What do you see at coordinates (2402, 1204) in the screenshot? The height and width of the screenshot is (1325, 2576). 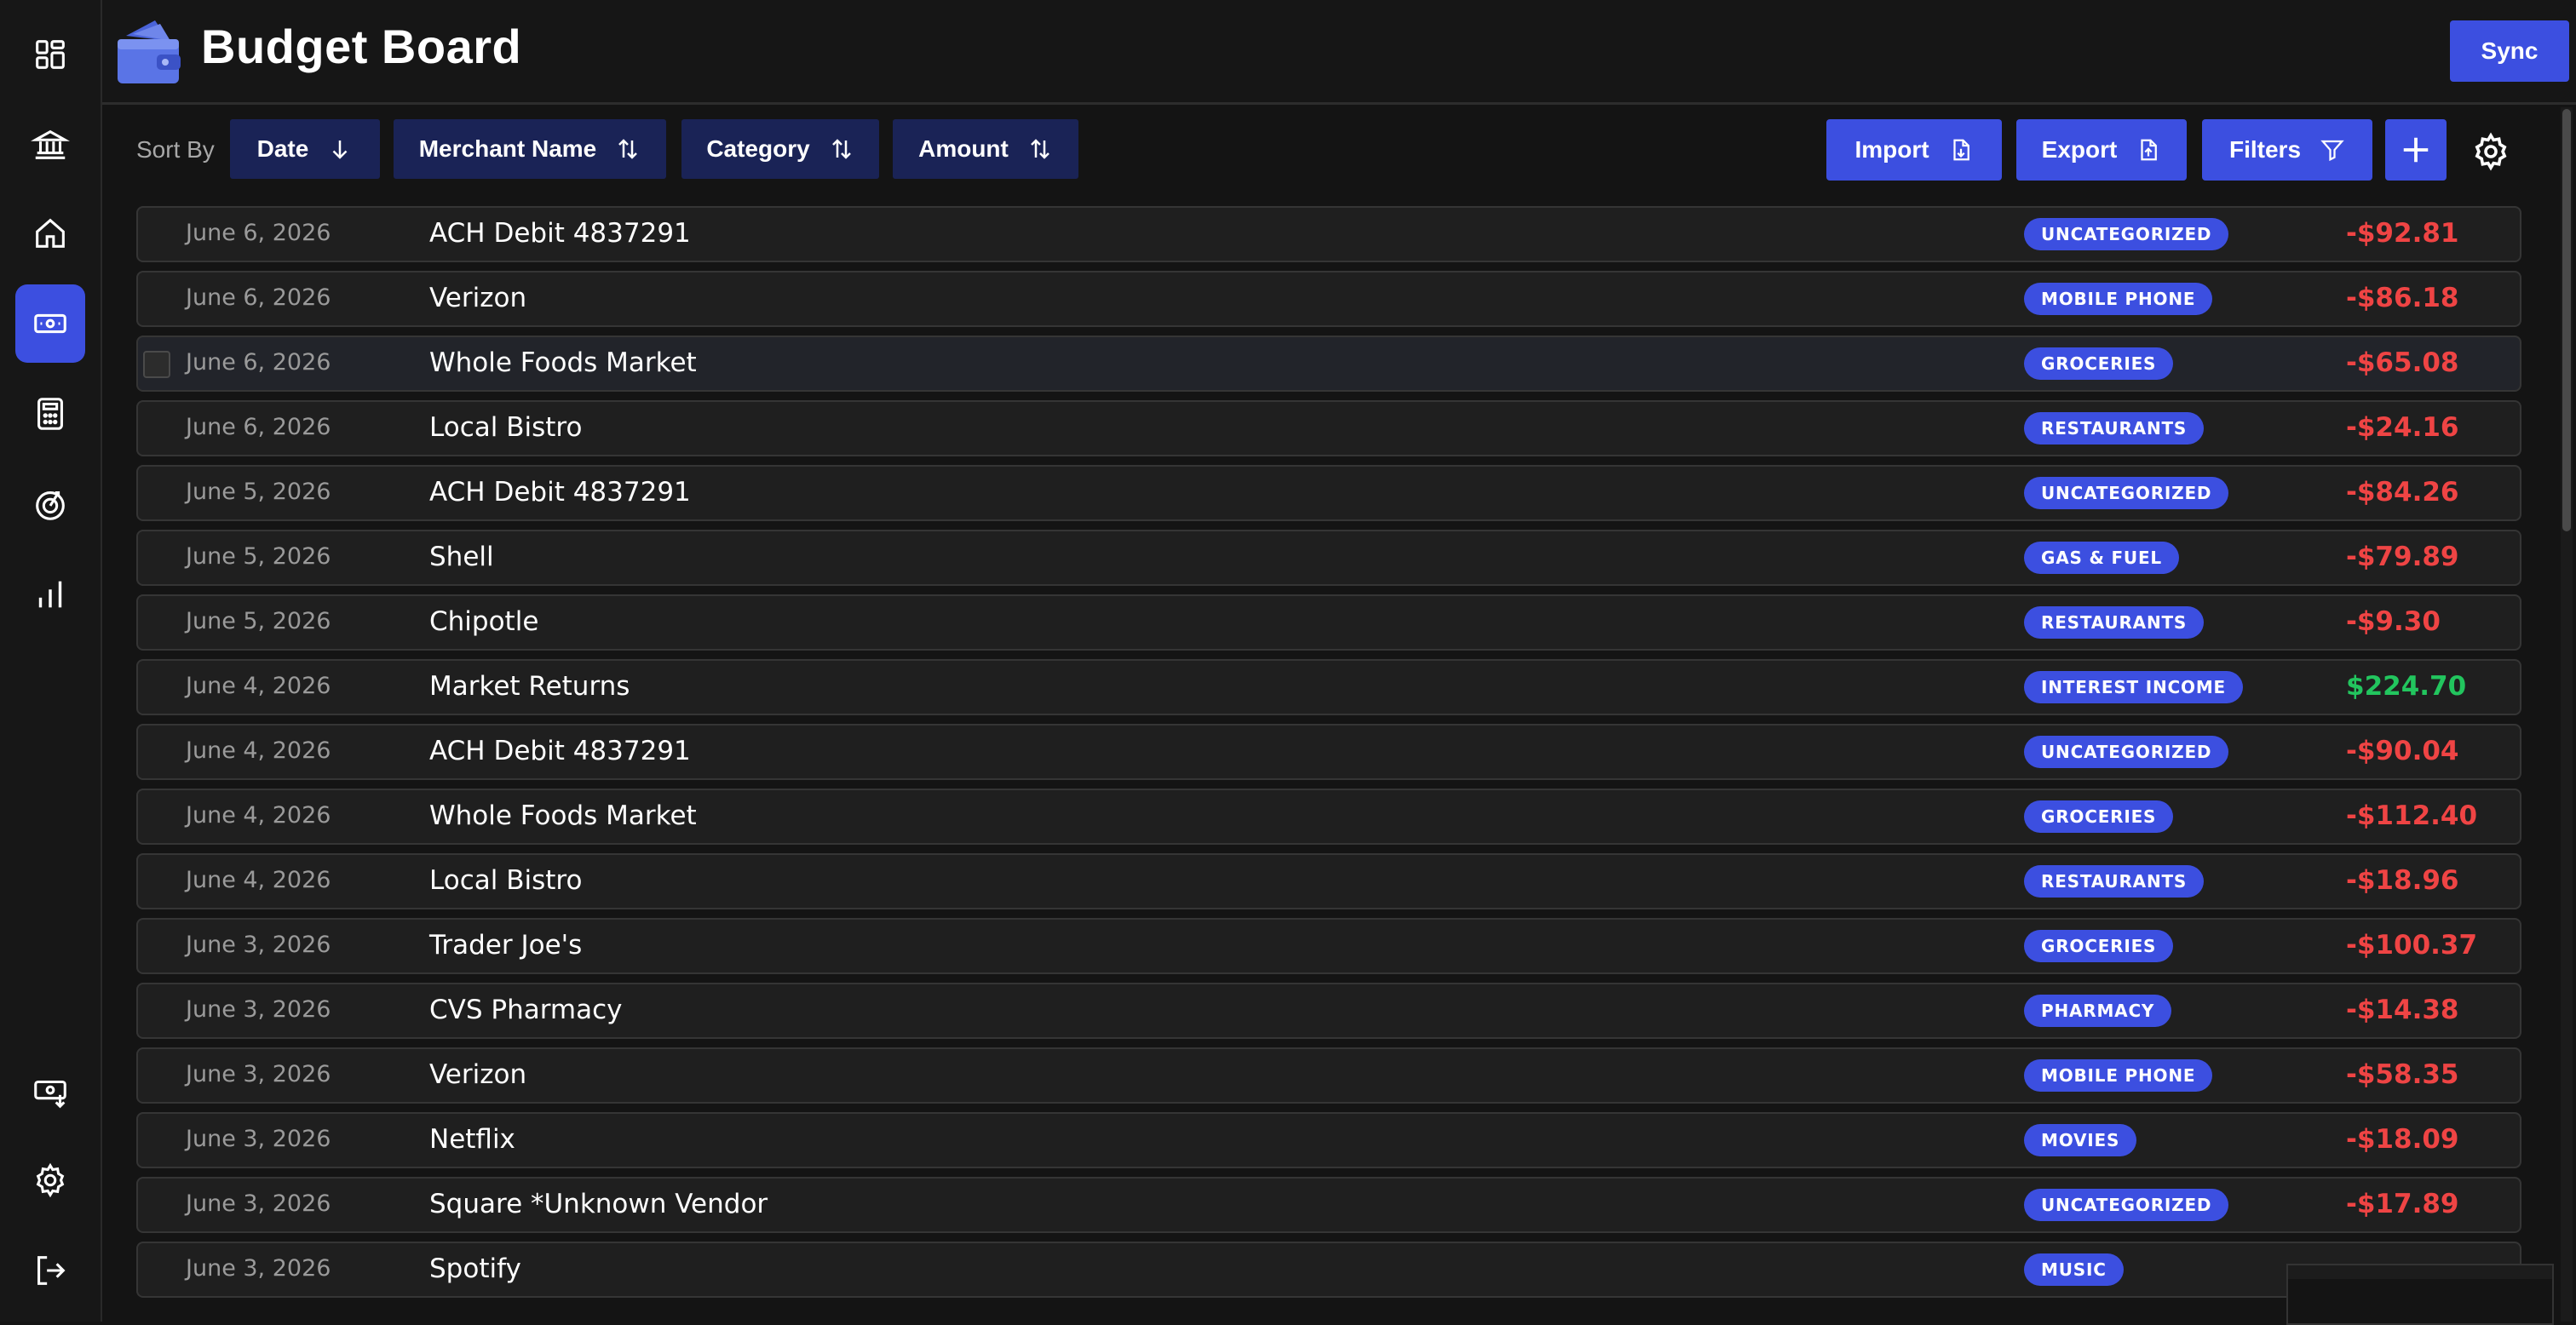 I see `transaction-amount: -$17.89` at bounding box center [2402, 1204].